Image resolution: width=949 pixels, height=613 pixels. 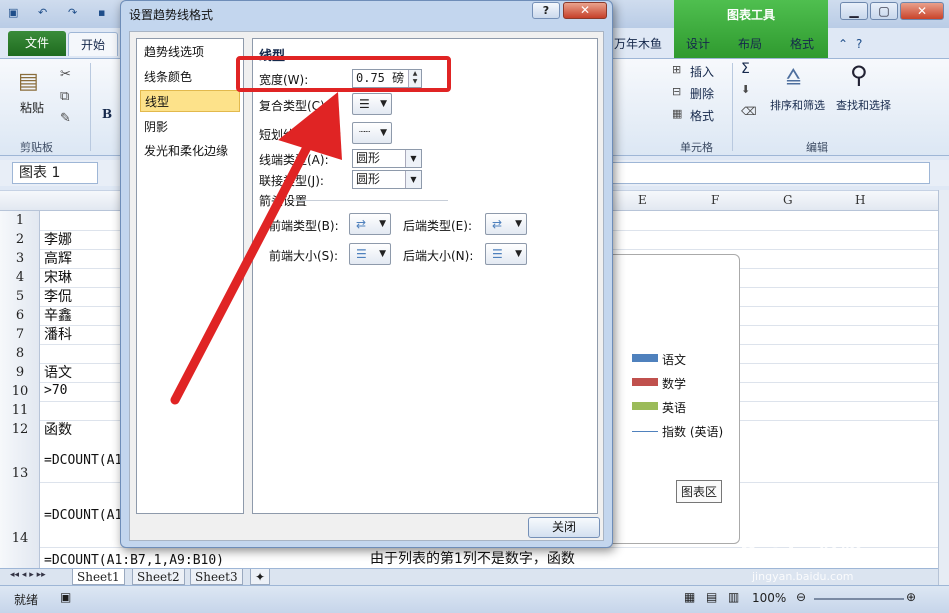 I want to click on tab-home: 开始, so click(x=93, y=44).